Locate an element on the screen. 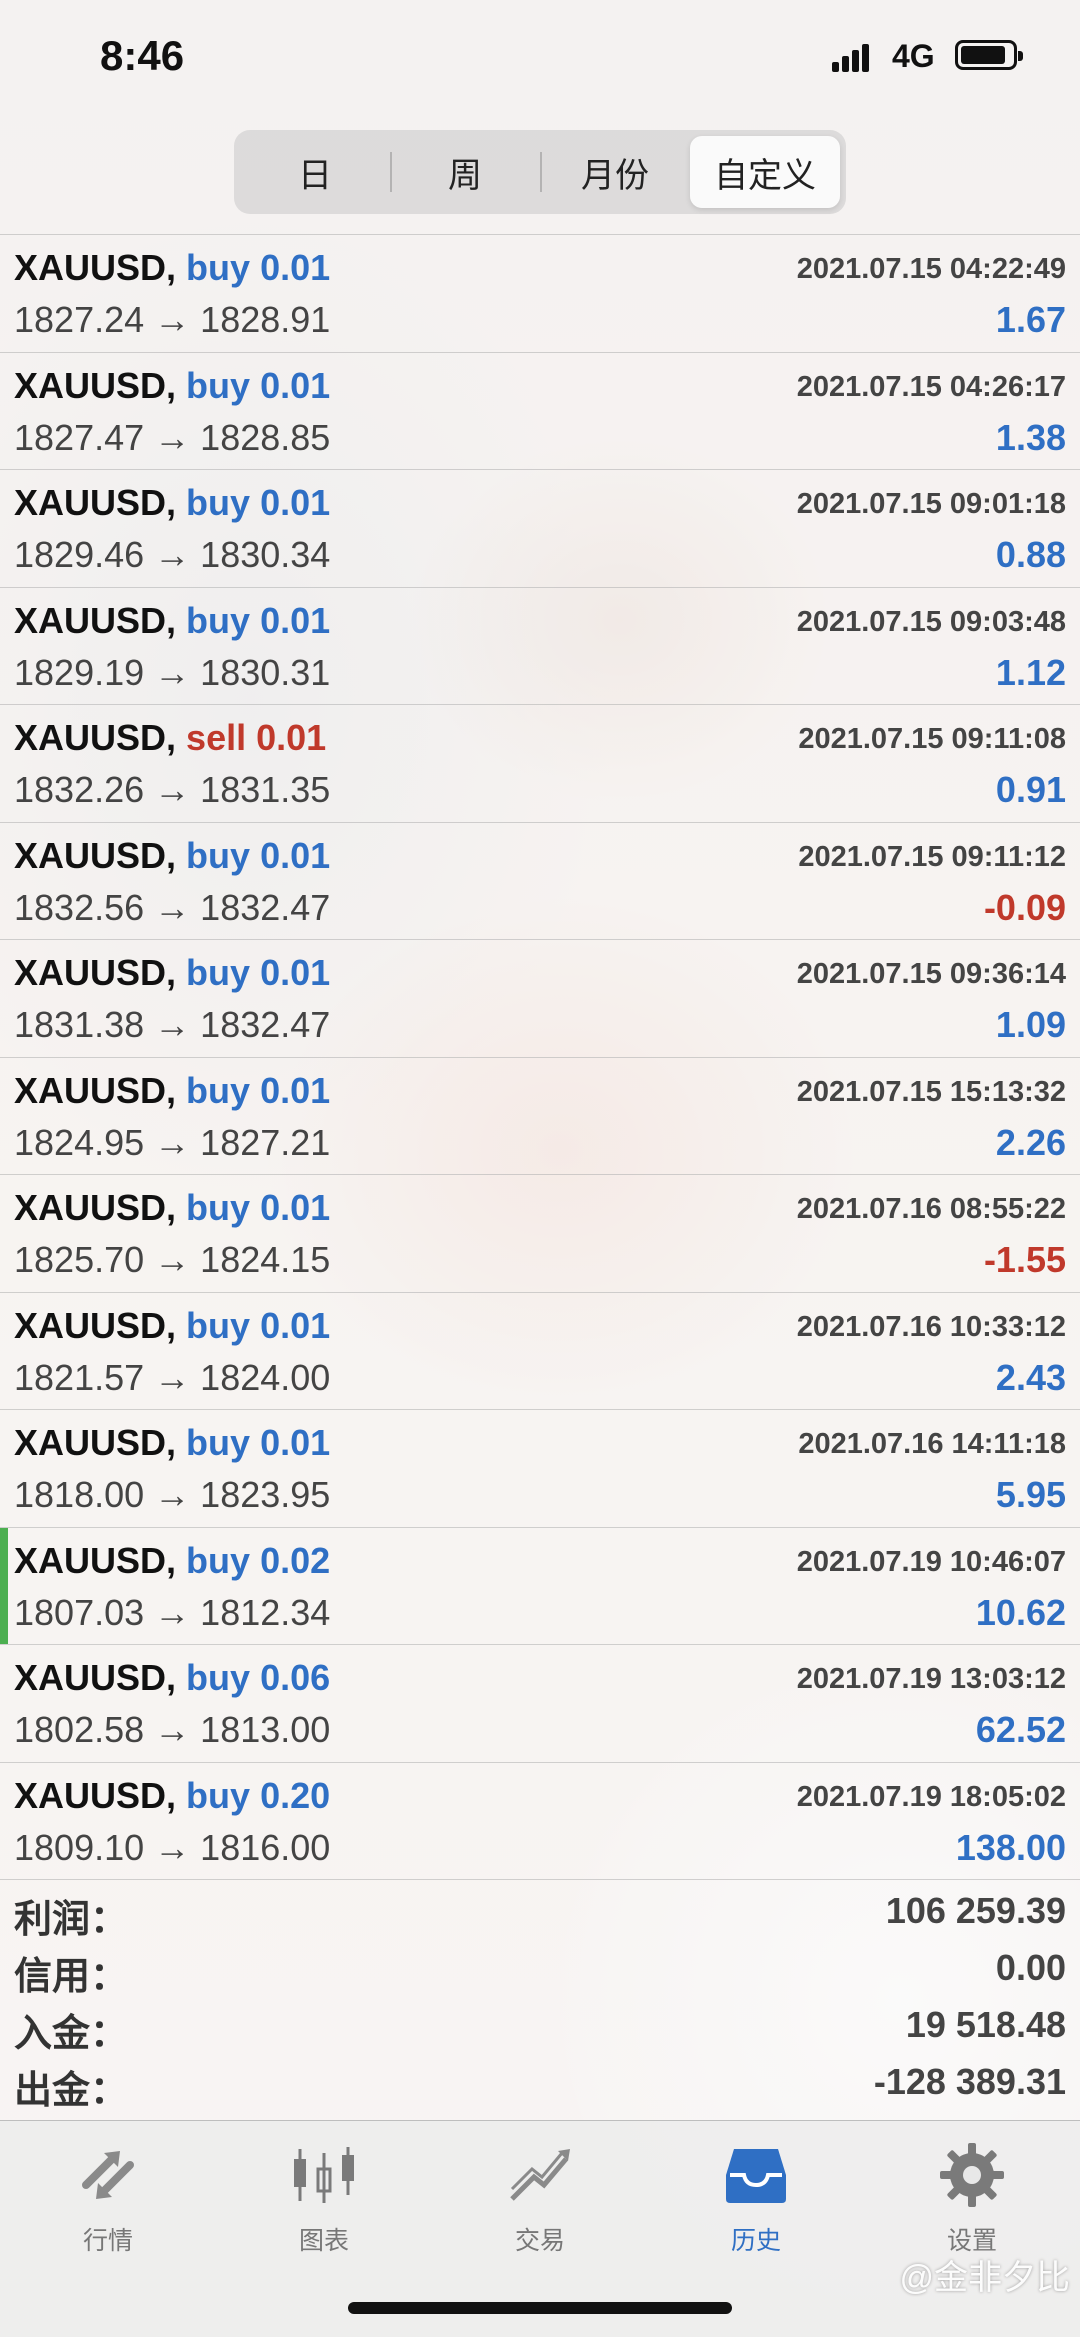 The width and height of the screenshot is (1080, 2337). trade-profit: 2.43 is located at coordinates (1030, 1377).